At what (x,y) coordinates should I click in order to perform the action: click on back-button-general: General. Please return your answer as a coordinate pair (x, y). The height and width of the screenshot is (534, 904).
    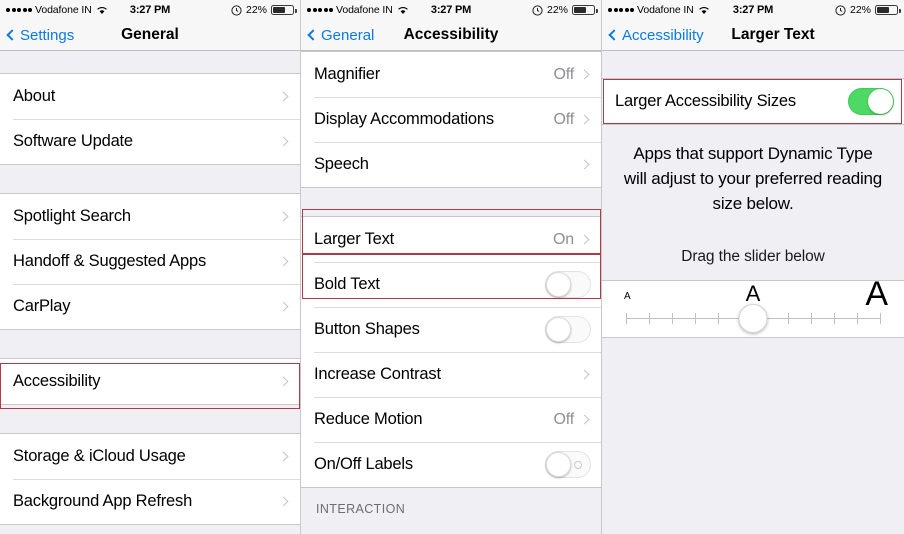
    Looking at the image, I should click on (341, 35).